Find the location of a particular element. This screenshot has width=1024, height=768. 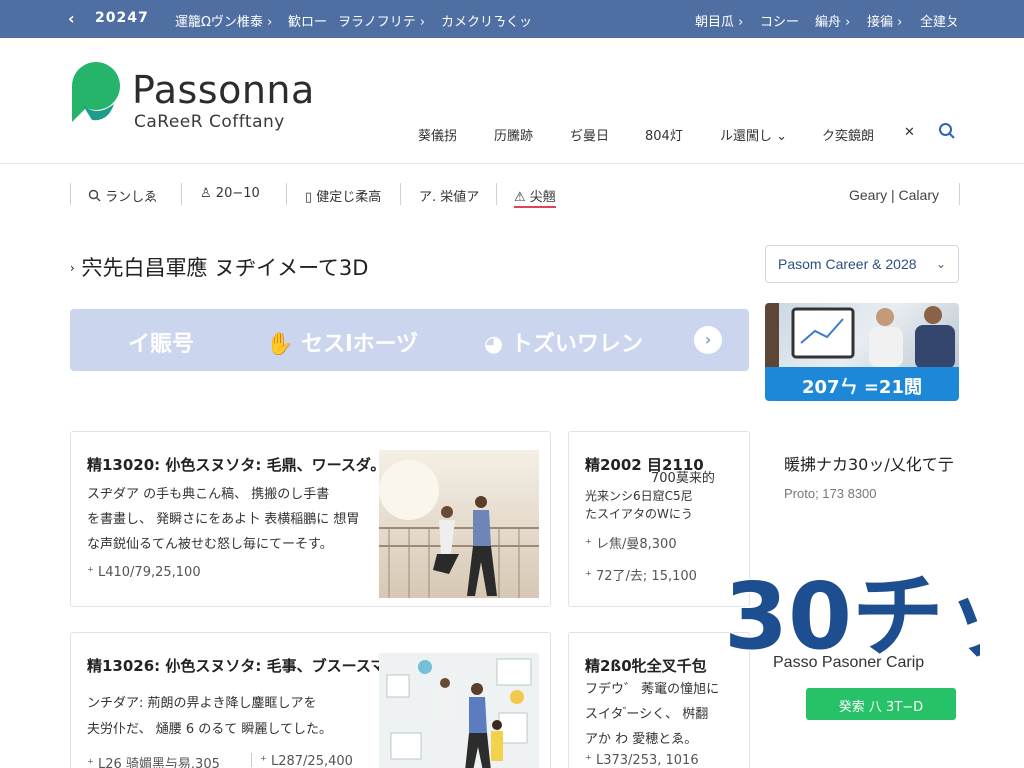

banner-item-label: セスlホーヅ is located at coordinates (360, 344).